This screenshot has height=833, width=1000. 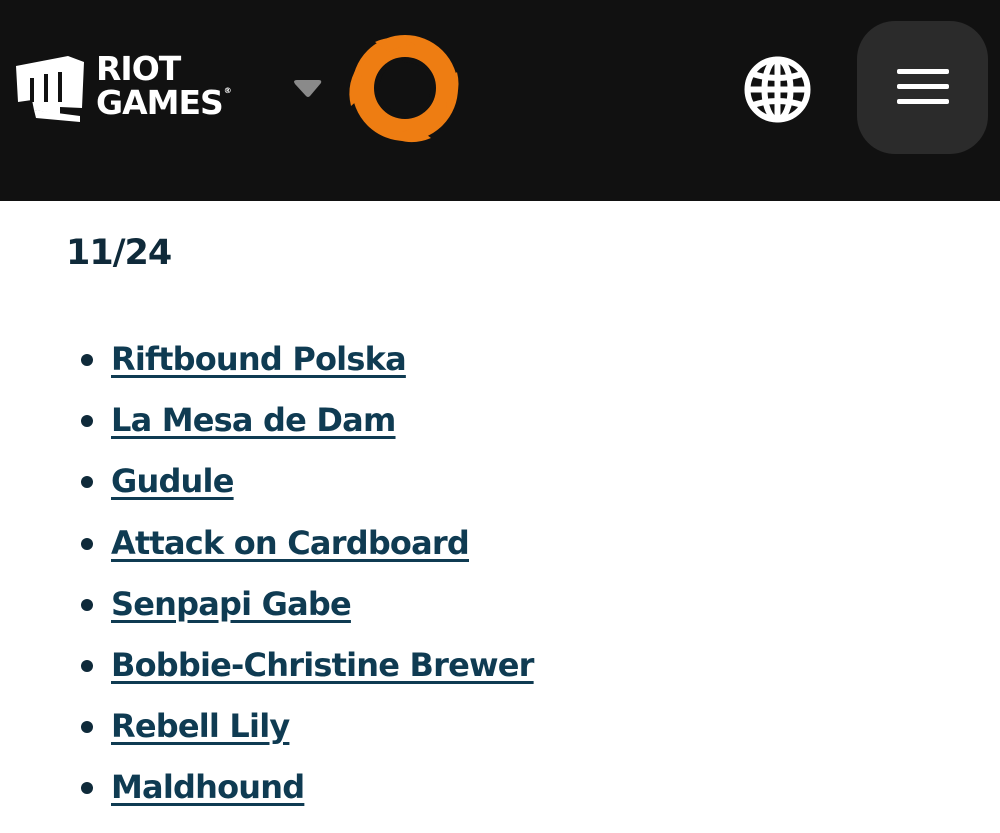 I want to click on list-item: Senpapi Gabe, so click(x=267, y=610).